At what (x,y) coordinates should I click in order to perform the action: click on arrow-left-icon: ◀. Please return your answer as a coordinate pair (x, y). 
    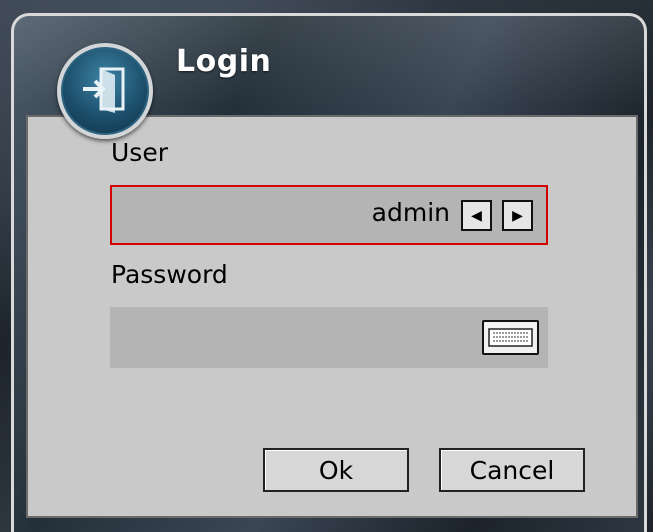
    Looking at the image, I should click on (476, 215).